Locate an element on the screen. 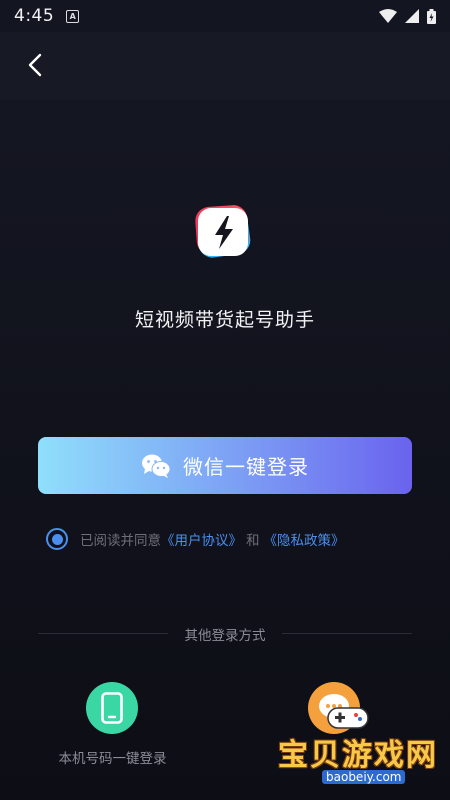 This screenshot has height=800, width=450. watermark-domain: baobeiy.com is located at coordinates (364, 777).